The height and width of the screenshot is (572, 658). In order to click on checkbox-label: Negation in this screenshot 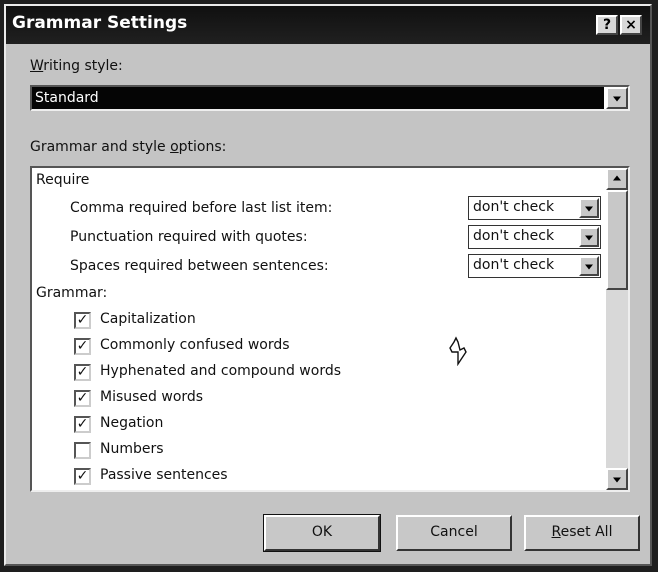, I will do `click(132, 423)`.